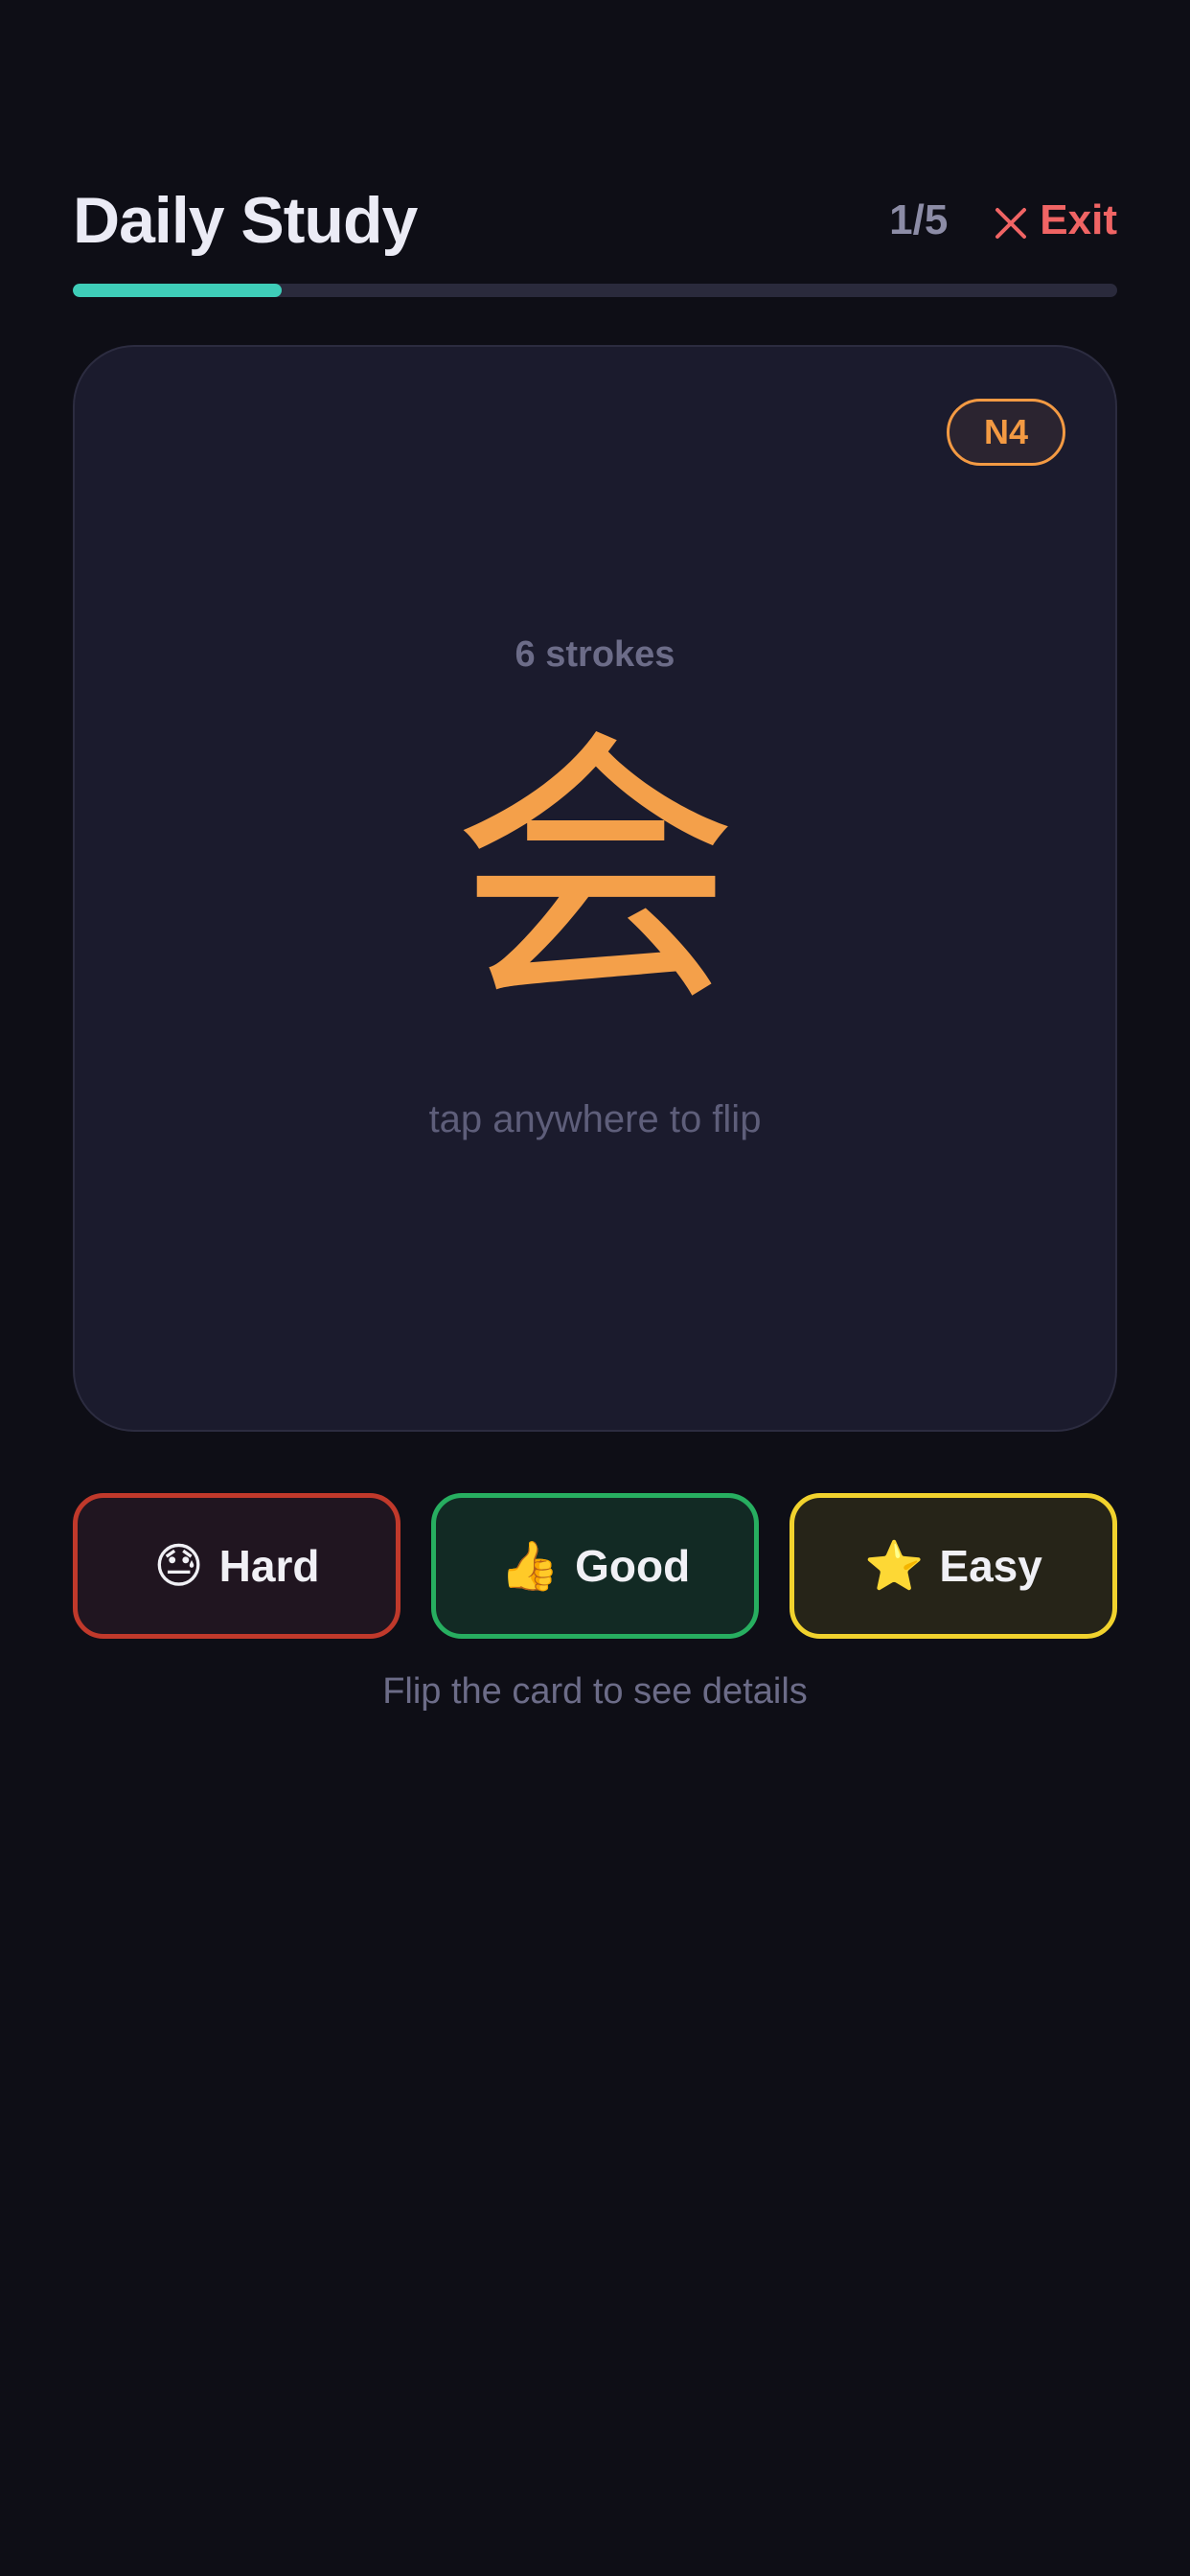  Describe the element at coordinates (895, 1565) in the screenshot. I see `star-icon: ⭐` at that location.